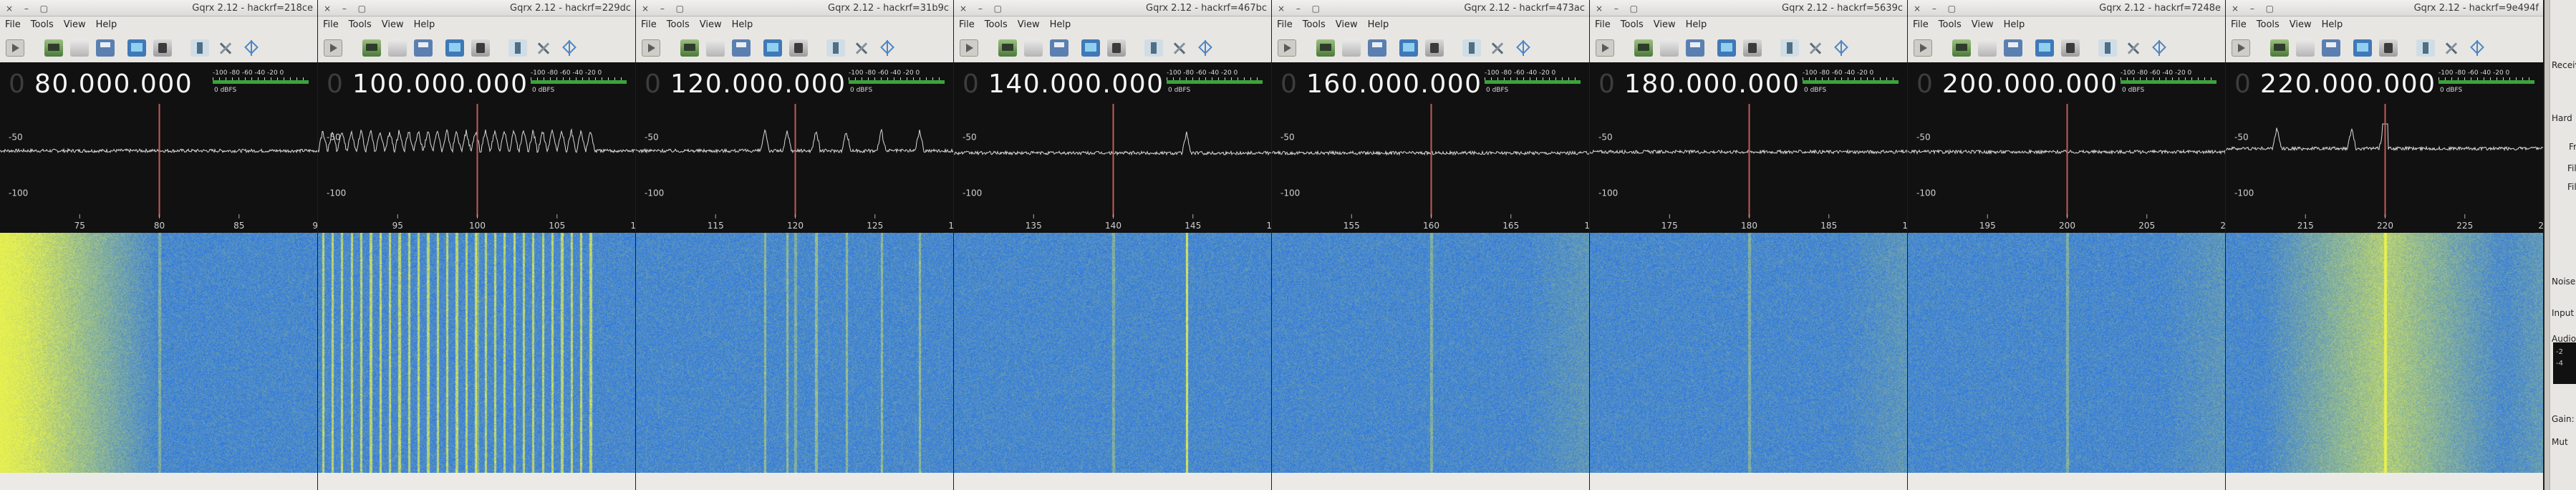 Image resolution: width=2576 pixels, height=490 pixels. Describe the element at coordinates (794, 8) in the screenshot. I see `title-bar: × – ▢ Gqrx 2.12 - hackrf=31b9c` at that location.